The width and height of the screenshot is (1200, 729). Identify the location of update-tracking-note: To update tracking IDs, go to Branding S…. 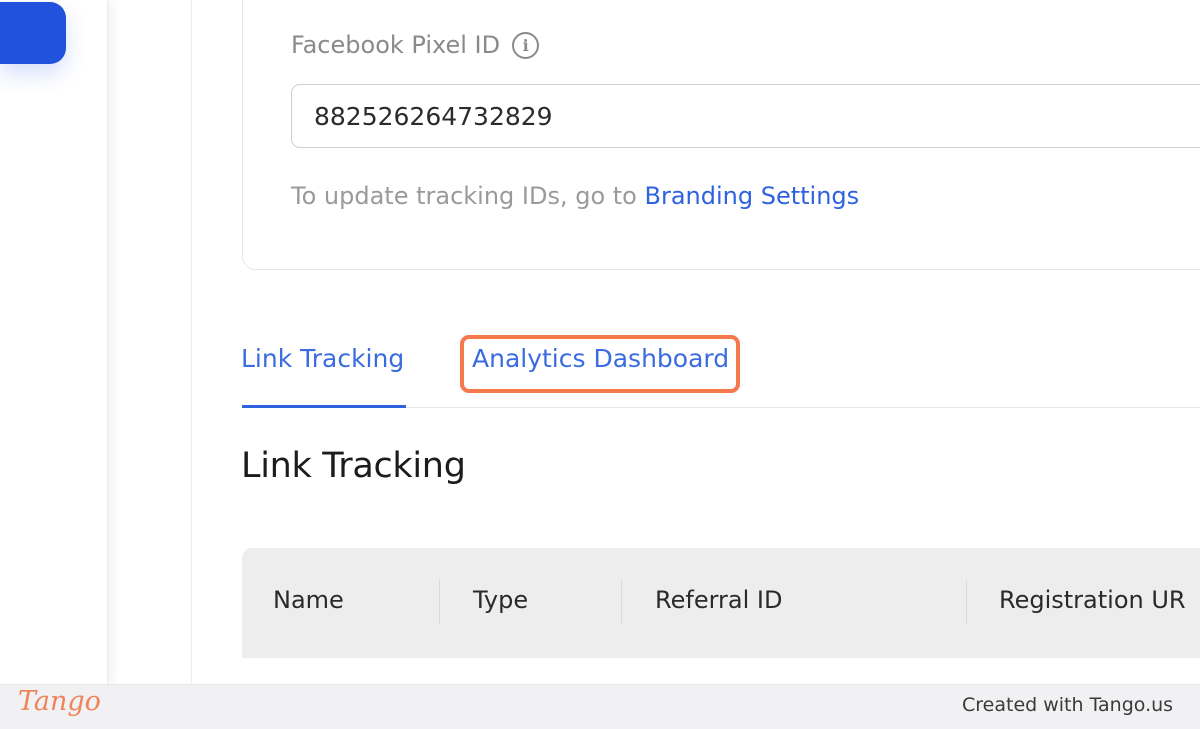
(575, 196).